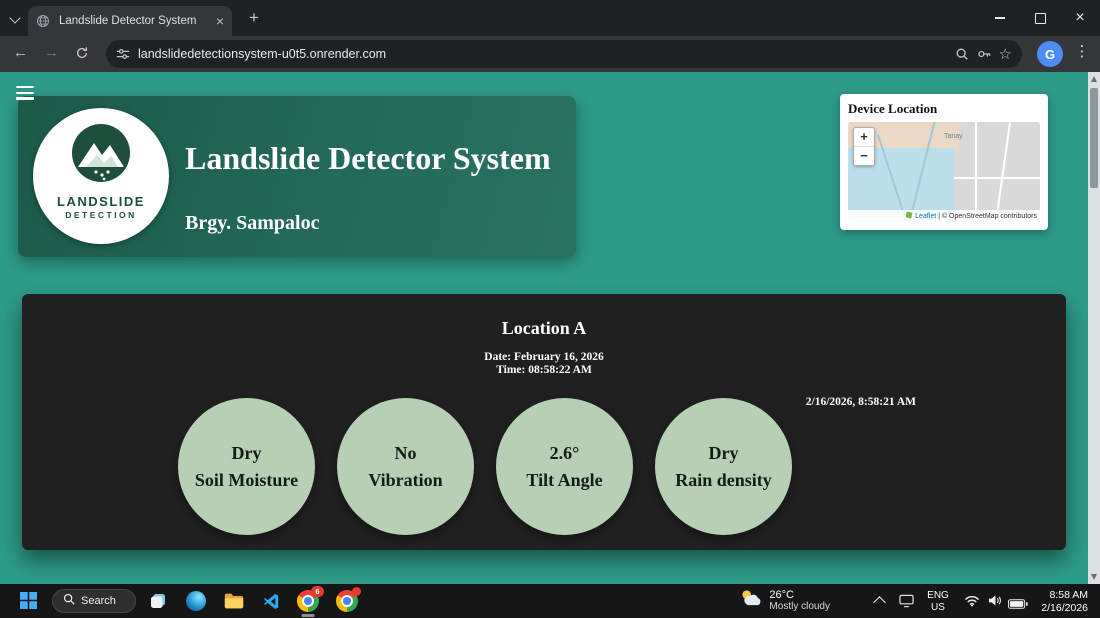 This screenshot has width=1100, height=618. Describe the element at coordinates (101, 215) in the screenshot. I see `logo-text-line2: DETECTION` at that location.